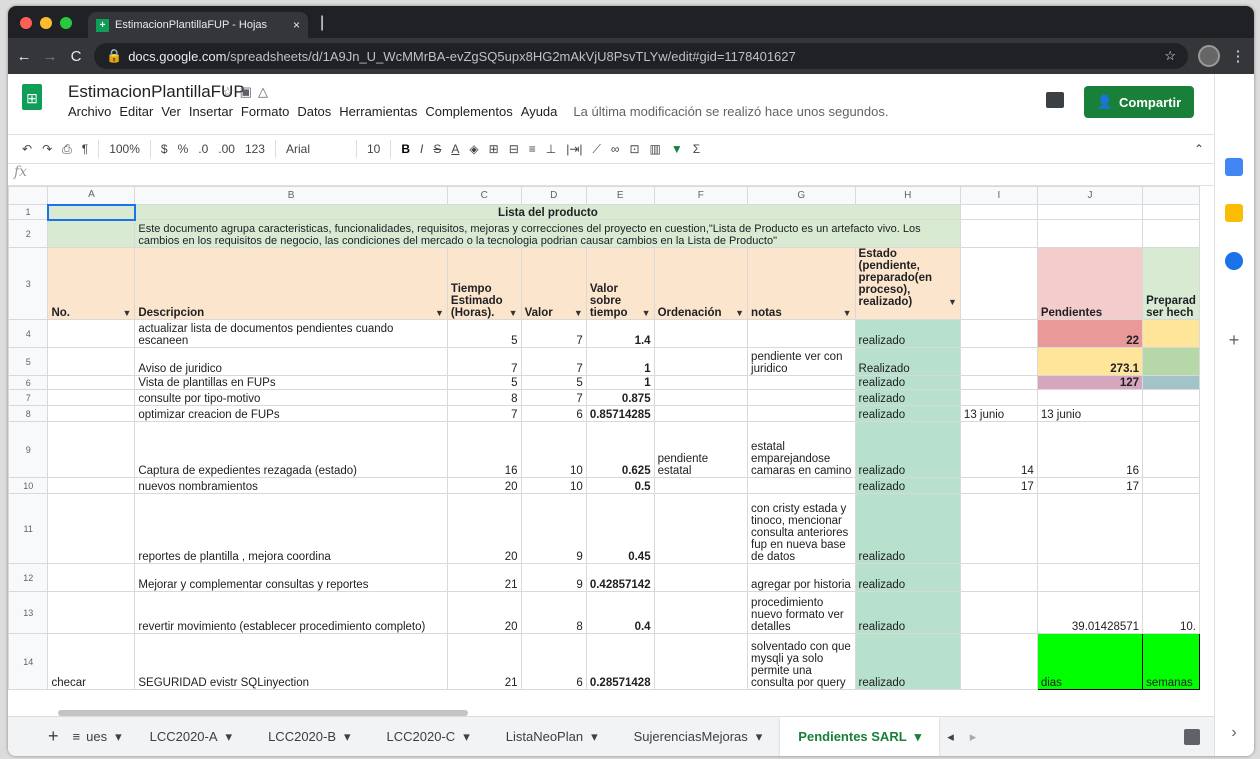 This screenshot has width=1260, height=759. Describe the element at coordinates (473, 149) in the screenshot. I see `fill-color-icon: ◈` at that location.